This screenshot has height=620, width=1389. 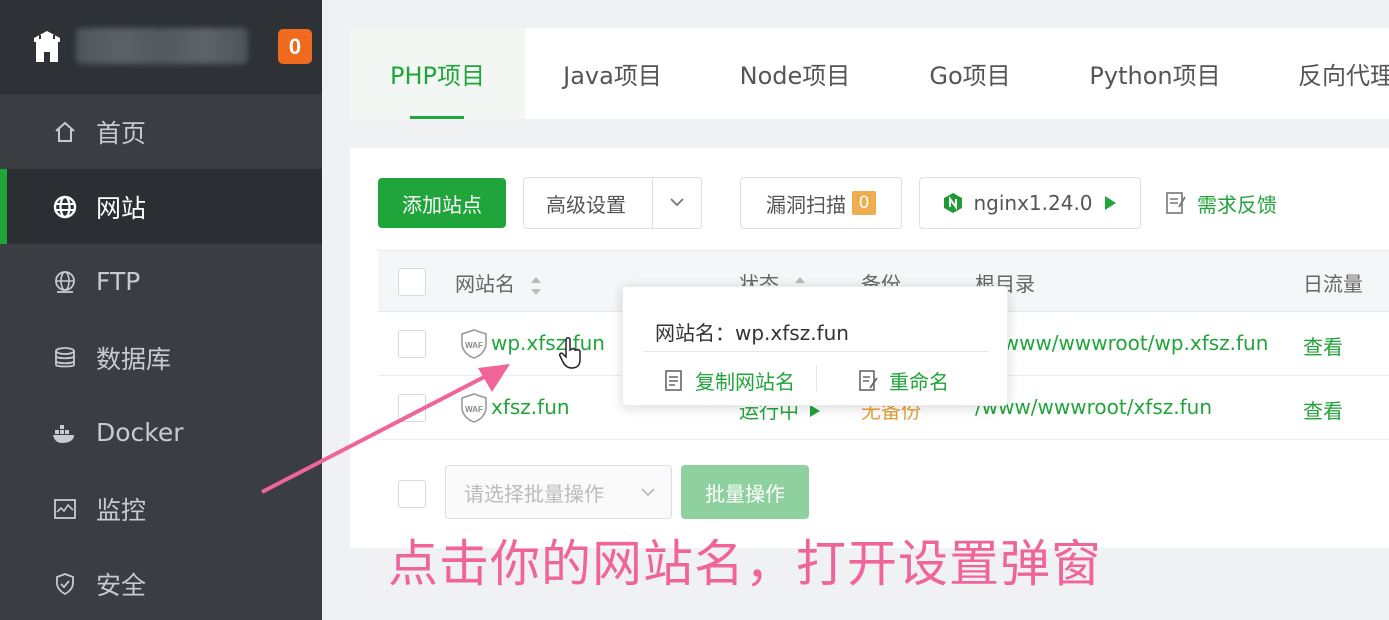 I want to click on sidebar-item-database: 数据库, so click(x=161, y=357).